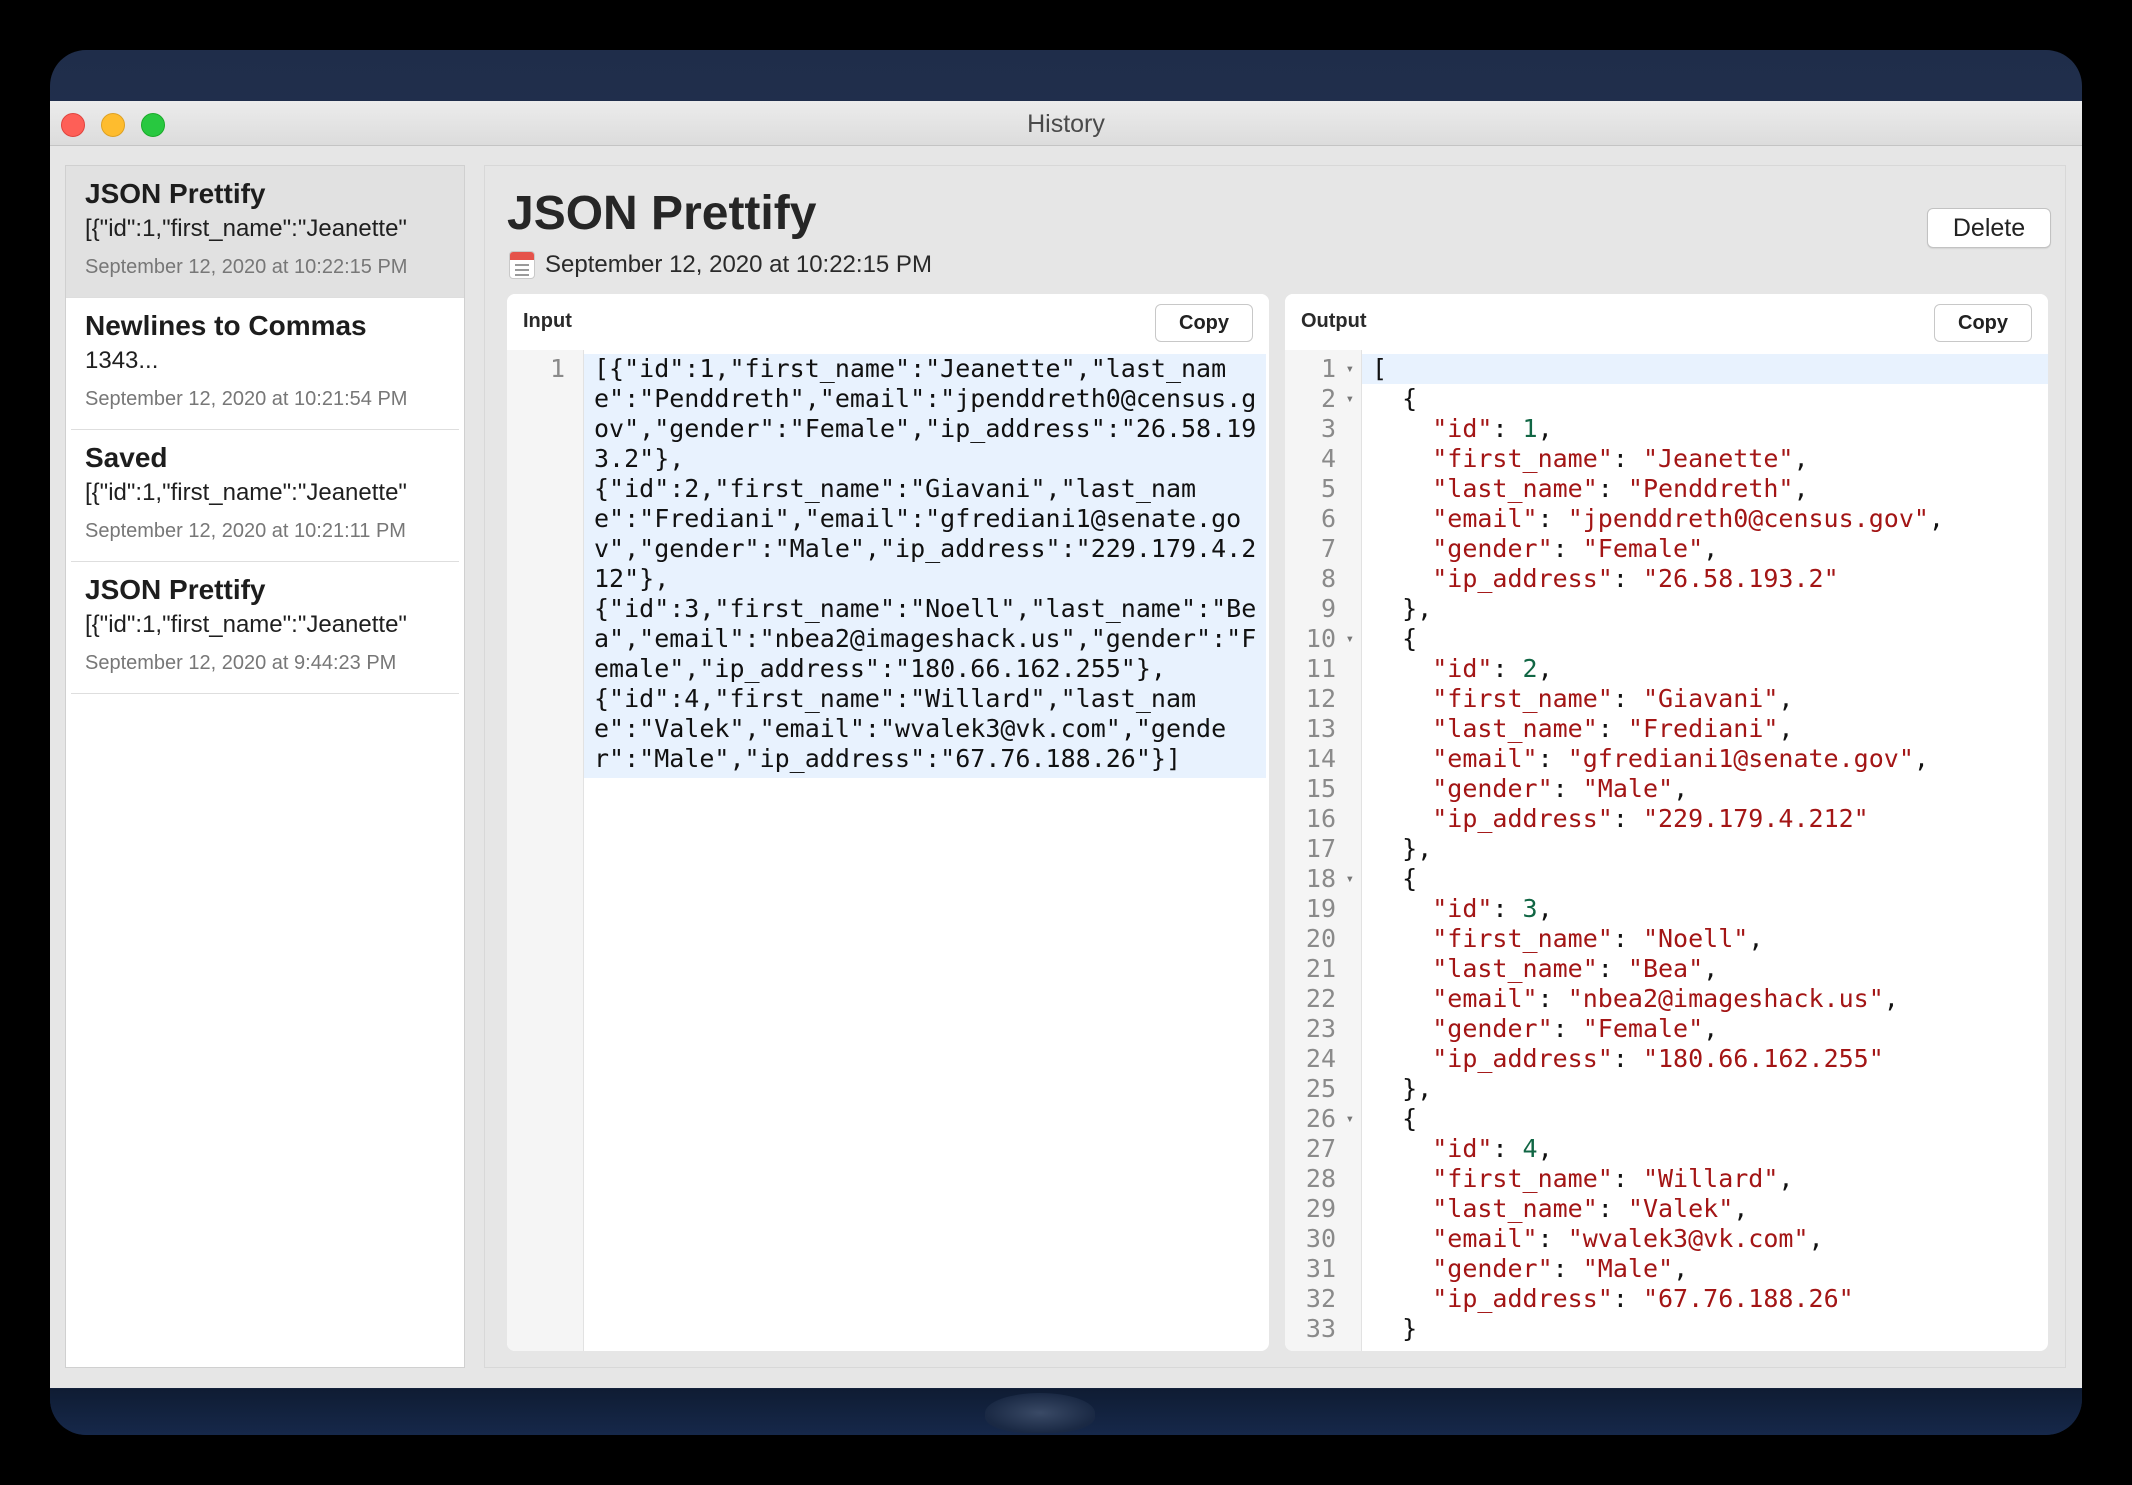 This screenshot has height=1485, width=2132. I want to click on line-number: 24, so click(1320, 1058).